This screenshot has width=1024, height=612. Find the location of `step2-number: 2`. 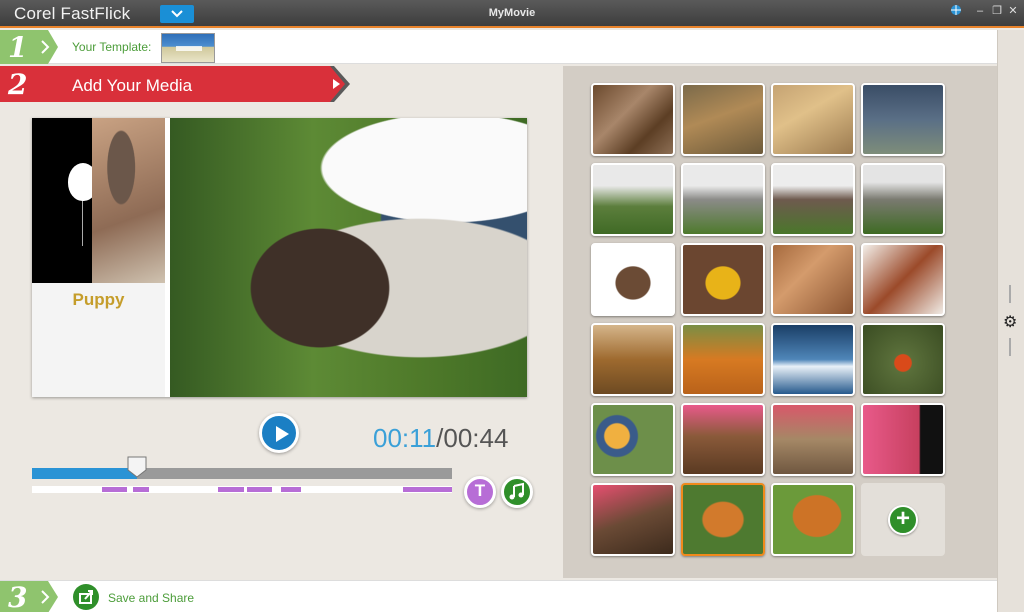

step2-number: 2 is located at coordinates (18, 84).